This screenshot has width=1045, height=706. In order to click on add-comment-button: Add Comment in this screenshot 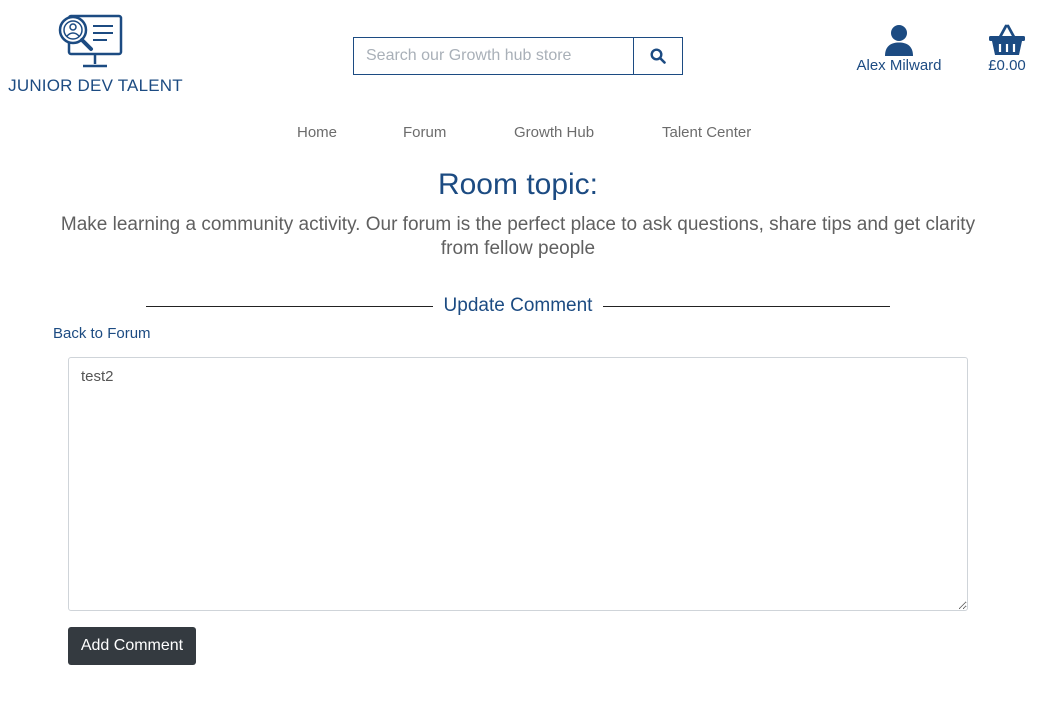, I will do `click(132, 646)`.